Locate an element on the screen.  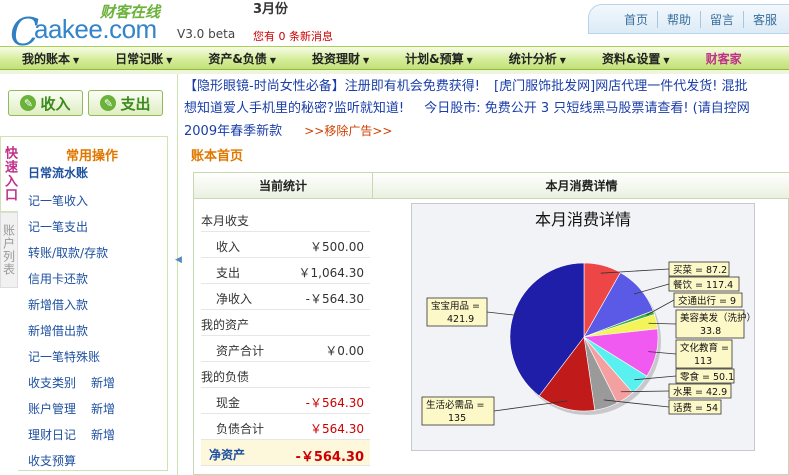
link-support: 客服 is located at coordinates (765, 19).